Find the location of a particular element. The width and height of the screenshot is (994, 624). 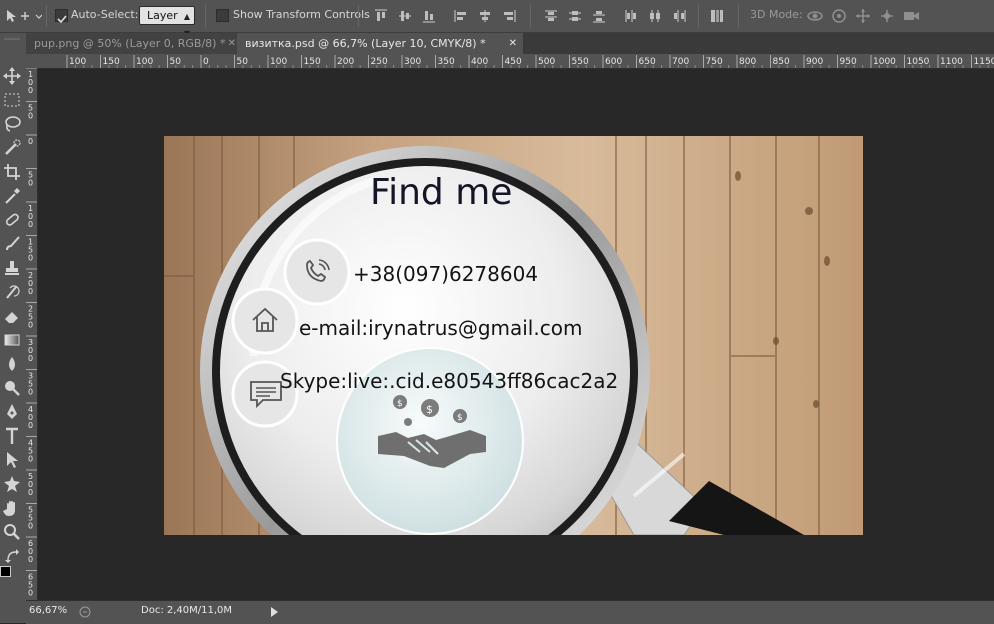

crop-tool-icon is located at coordinates (12, 172).